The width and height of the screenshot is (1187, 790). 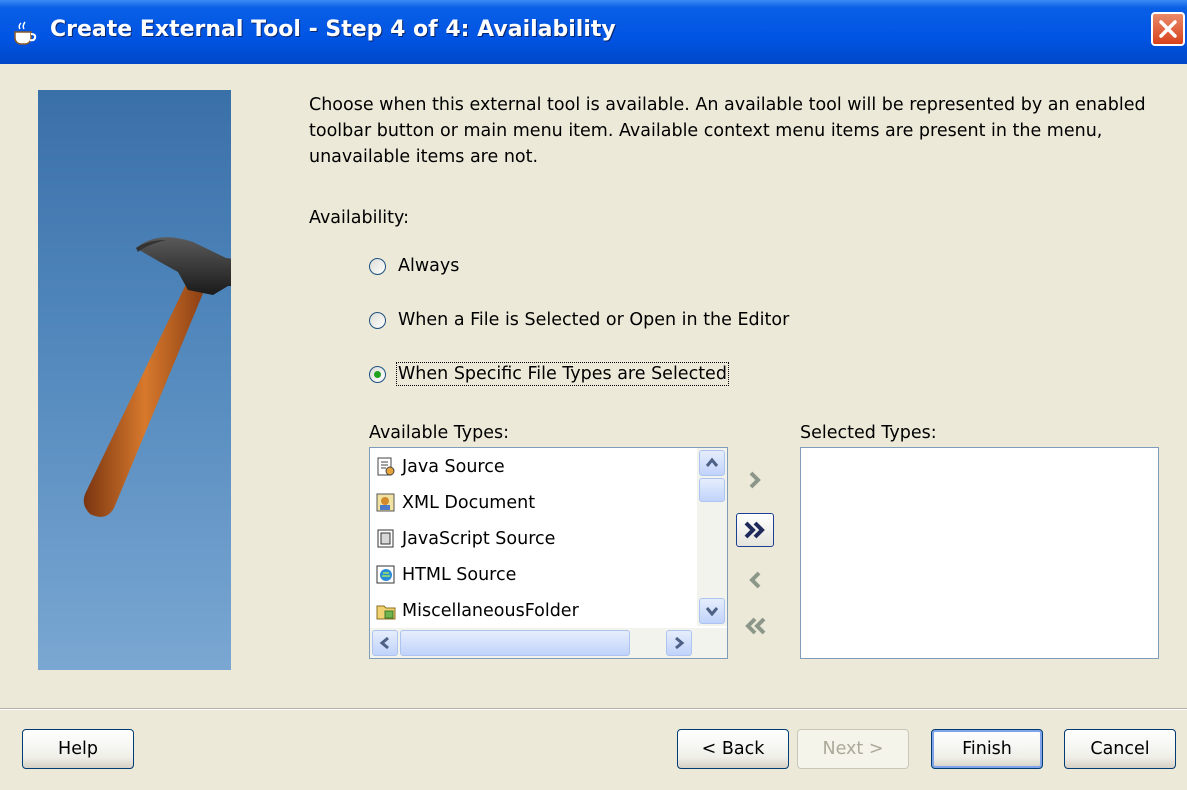 I want to click on remove-all-button, so click(x=755, y=626).